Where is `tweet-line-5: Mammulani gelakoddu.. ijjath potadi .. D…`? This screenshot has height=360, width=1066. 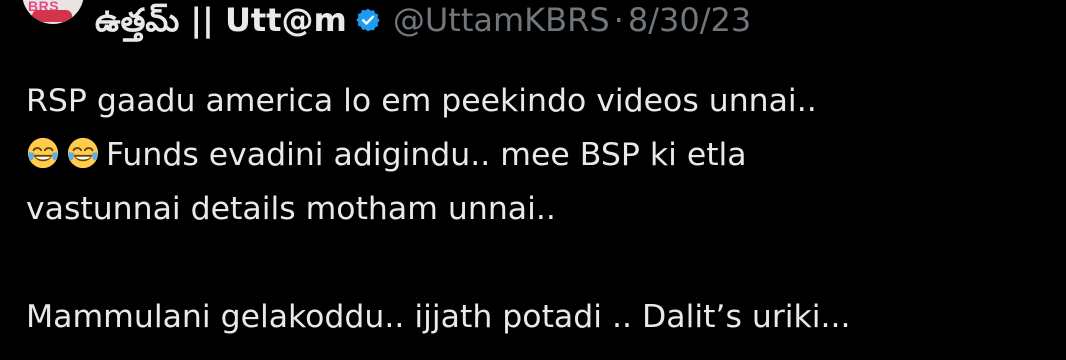
tweet-line-5: Mammulani gelakoddu.. ijjath potadi .. D… is located at coordinates (438, 317).